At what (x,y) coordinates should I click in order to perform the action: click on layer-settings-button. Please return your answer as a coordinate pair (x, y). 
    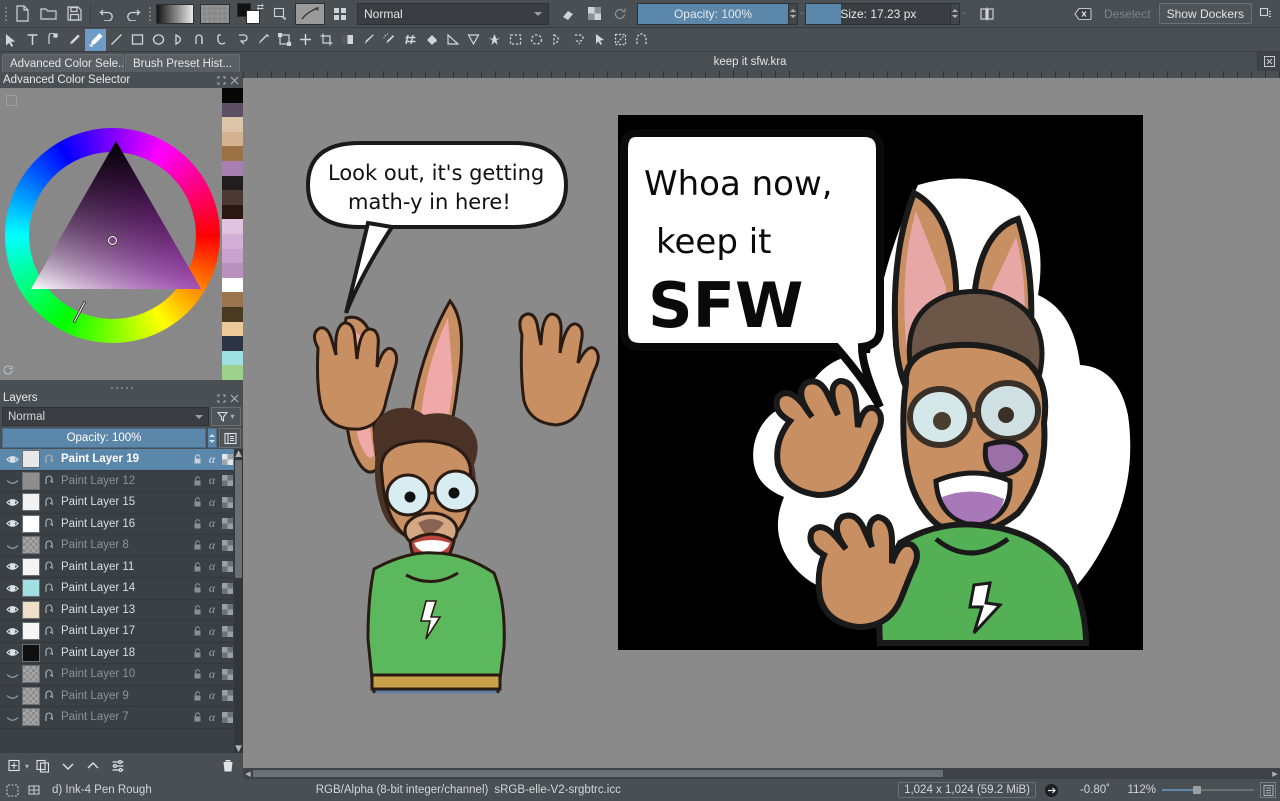
    Looking at the image, I should click on (118, 766).